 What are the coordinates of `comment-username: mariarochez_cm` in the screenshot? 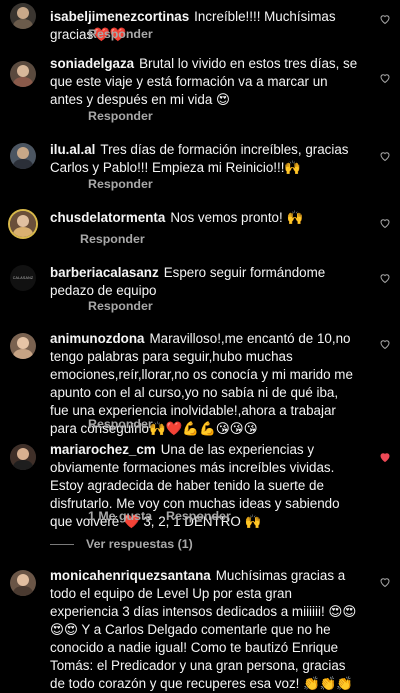 It's located at (103, 449).